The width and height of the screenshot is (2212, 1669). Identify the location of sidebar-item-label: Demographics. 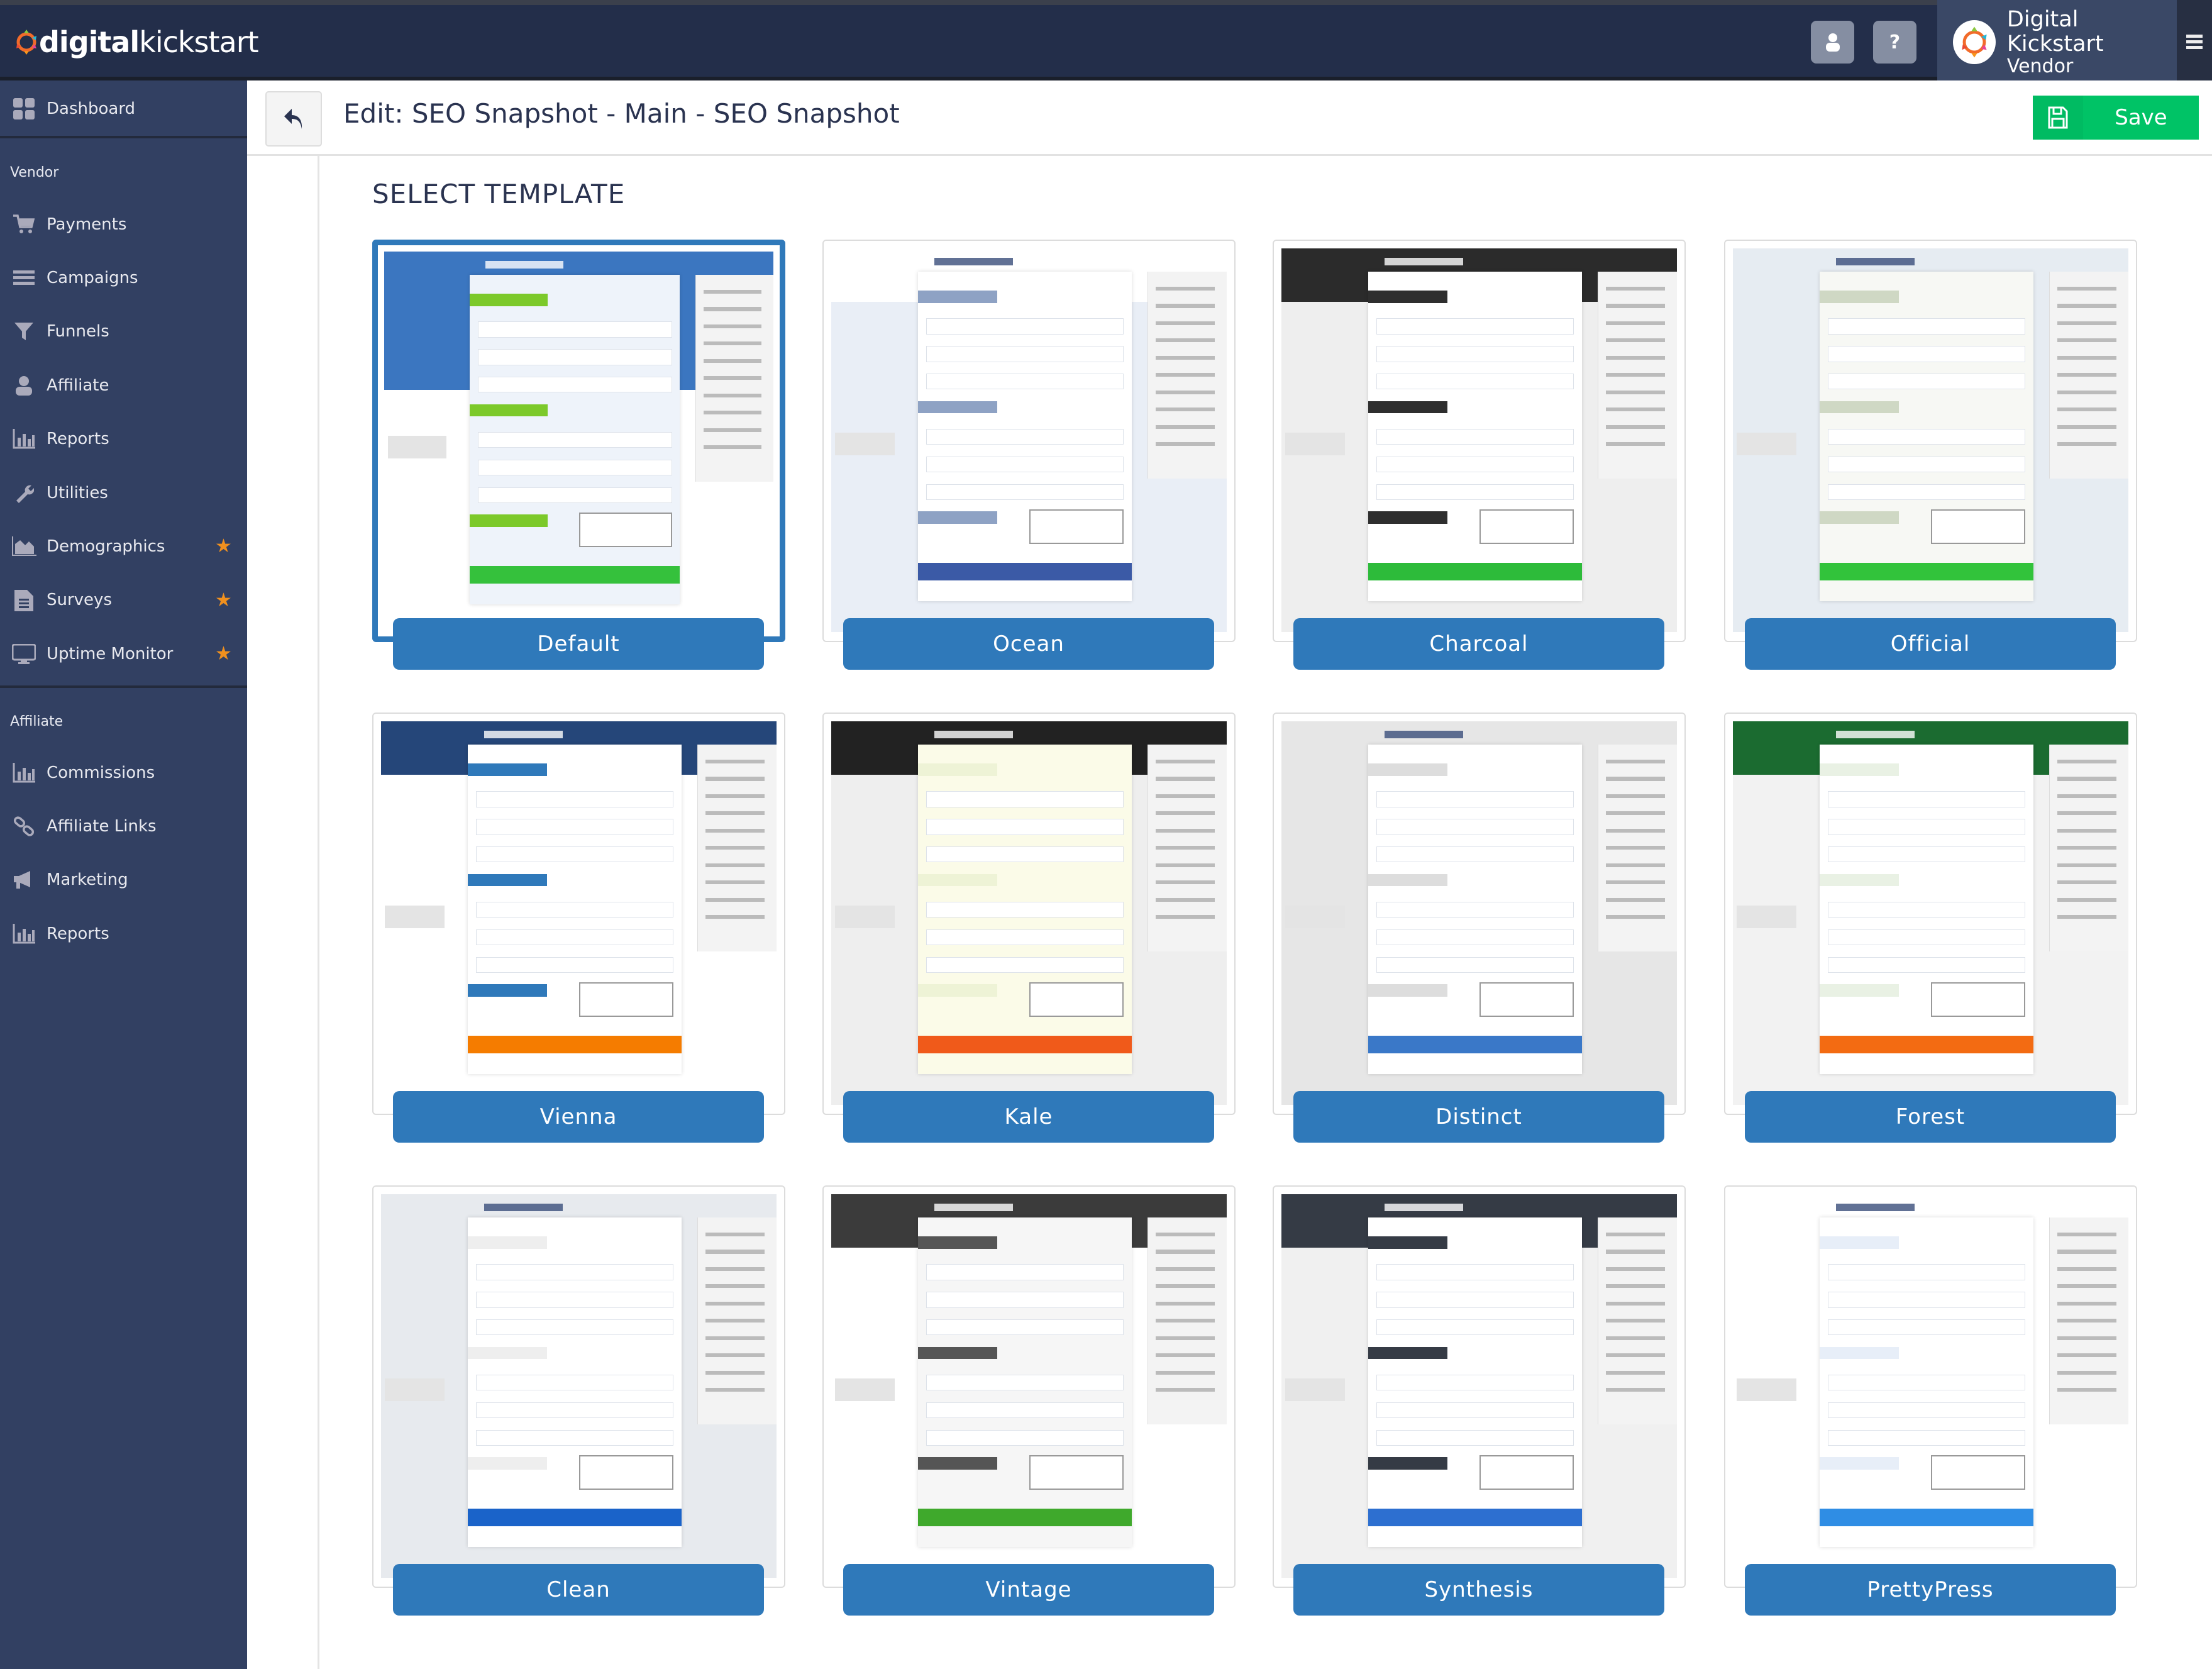
(106, 546).